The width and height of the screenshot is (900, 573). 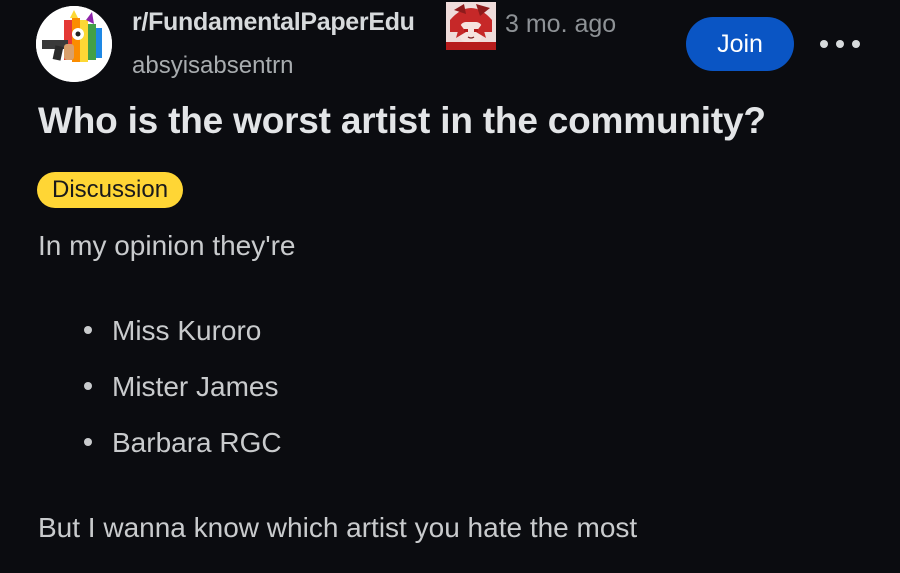 What do you see at coordinates (273, 22) in the screenshot?
I see `subreddit-name: r/FundamentalPaperEdu` at bounding box center [273, 22].